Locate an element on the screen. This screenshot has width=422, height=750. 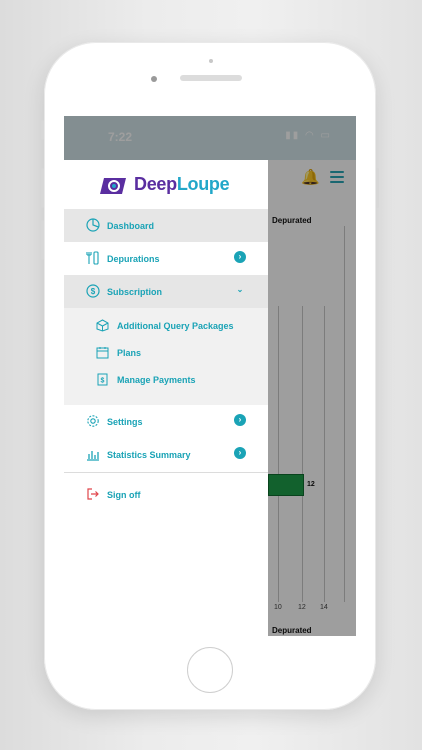
menu-icon is located at coordinates (337, 178).